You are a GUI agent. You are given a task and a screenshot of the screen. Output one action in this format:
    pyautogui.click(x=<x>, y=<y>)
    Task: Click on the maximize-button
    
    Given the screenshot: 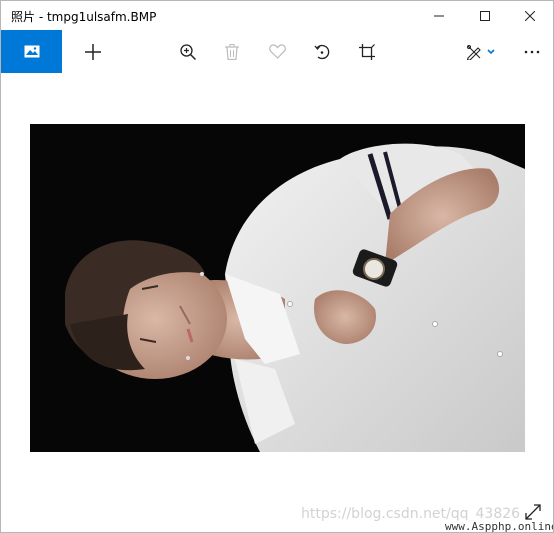 What is the action you would take?
    pyautogui.click(x=485, y=15)
    